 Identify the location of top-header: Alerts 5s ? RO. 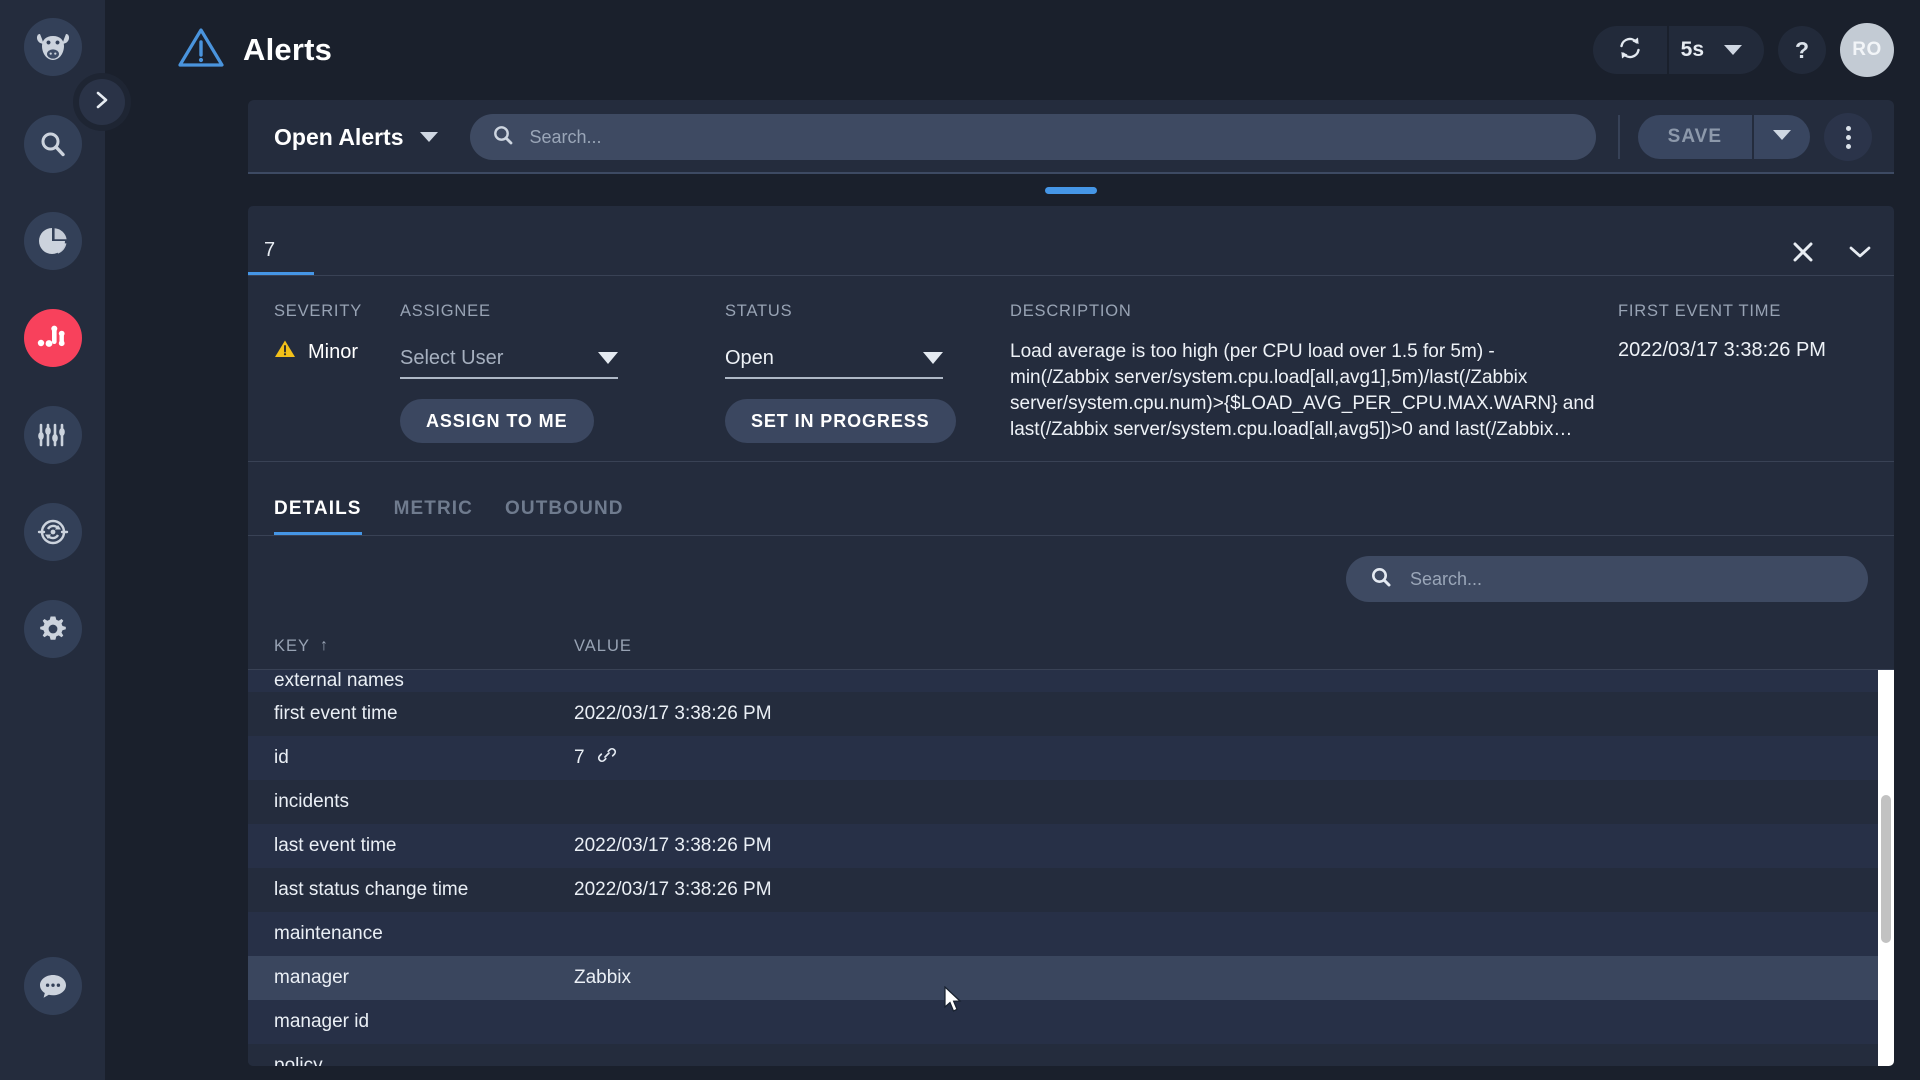
(1012, 50).